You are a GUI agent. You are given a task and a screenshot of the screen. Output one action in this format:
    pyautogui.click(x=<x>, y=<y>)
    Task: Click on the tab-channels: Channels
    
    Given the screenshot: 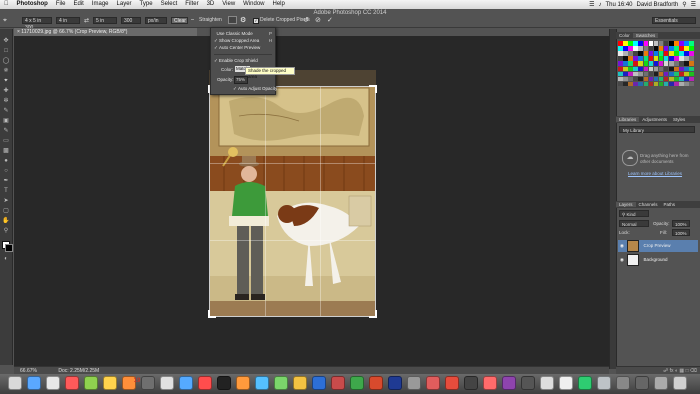 What is the action you would take?
    pyautogui.click(x=648, y=204)
    